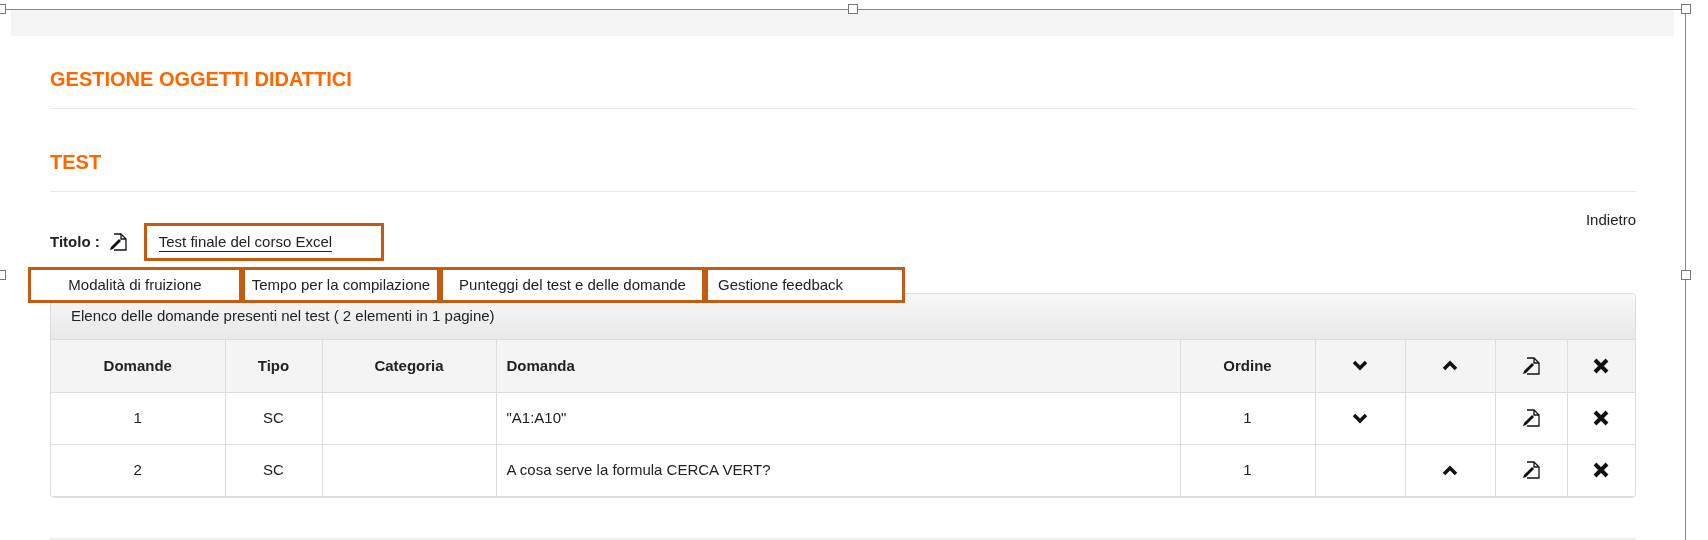  What do you see at coordinates (201, 79) in the screenshot?
I see `page-title: GESTIONE OGGETTI DIDATTICI` at bounding box center [201, 79].